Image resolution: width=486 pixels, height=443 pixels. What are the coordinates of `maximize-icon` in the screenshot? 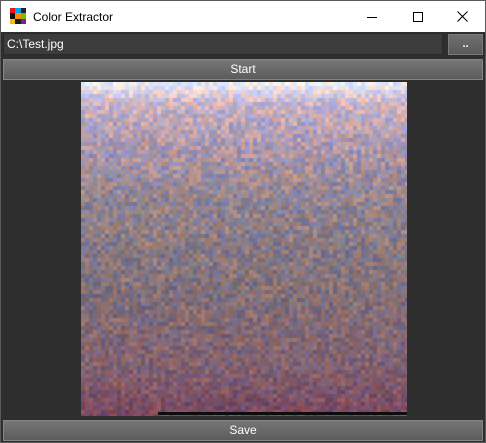 It's located at (418, 16).